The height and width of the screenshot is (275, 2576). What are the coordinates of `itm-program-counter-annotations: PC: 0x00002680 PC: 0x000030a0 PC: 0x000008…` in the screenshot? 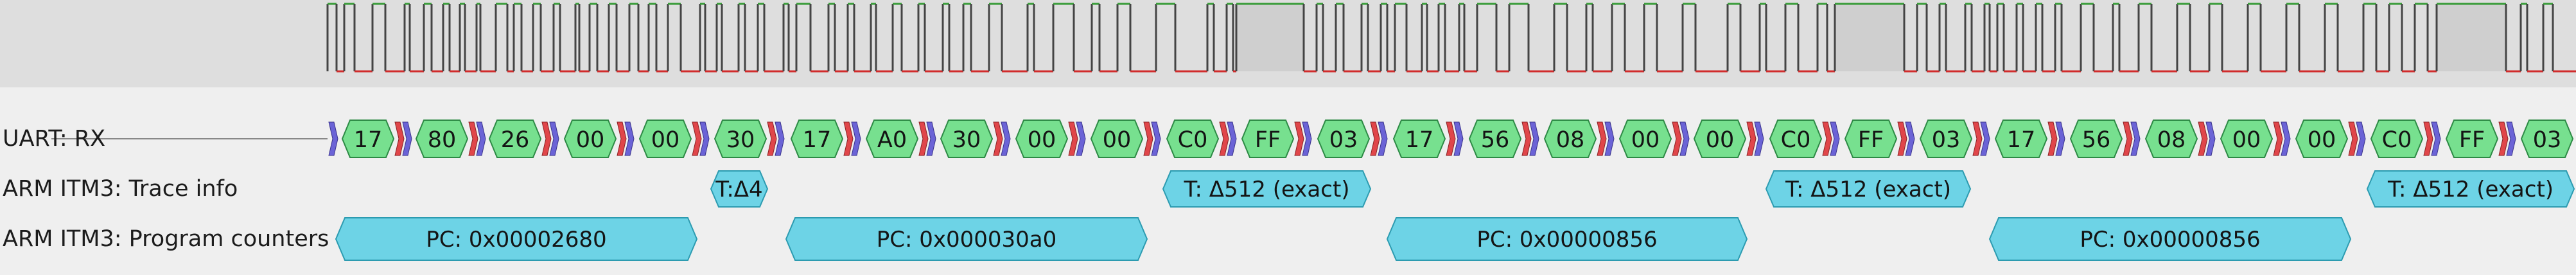 It's located at (1343, 239).